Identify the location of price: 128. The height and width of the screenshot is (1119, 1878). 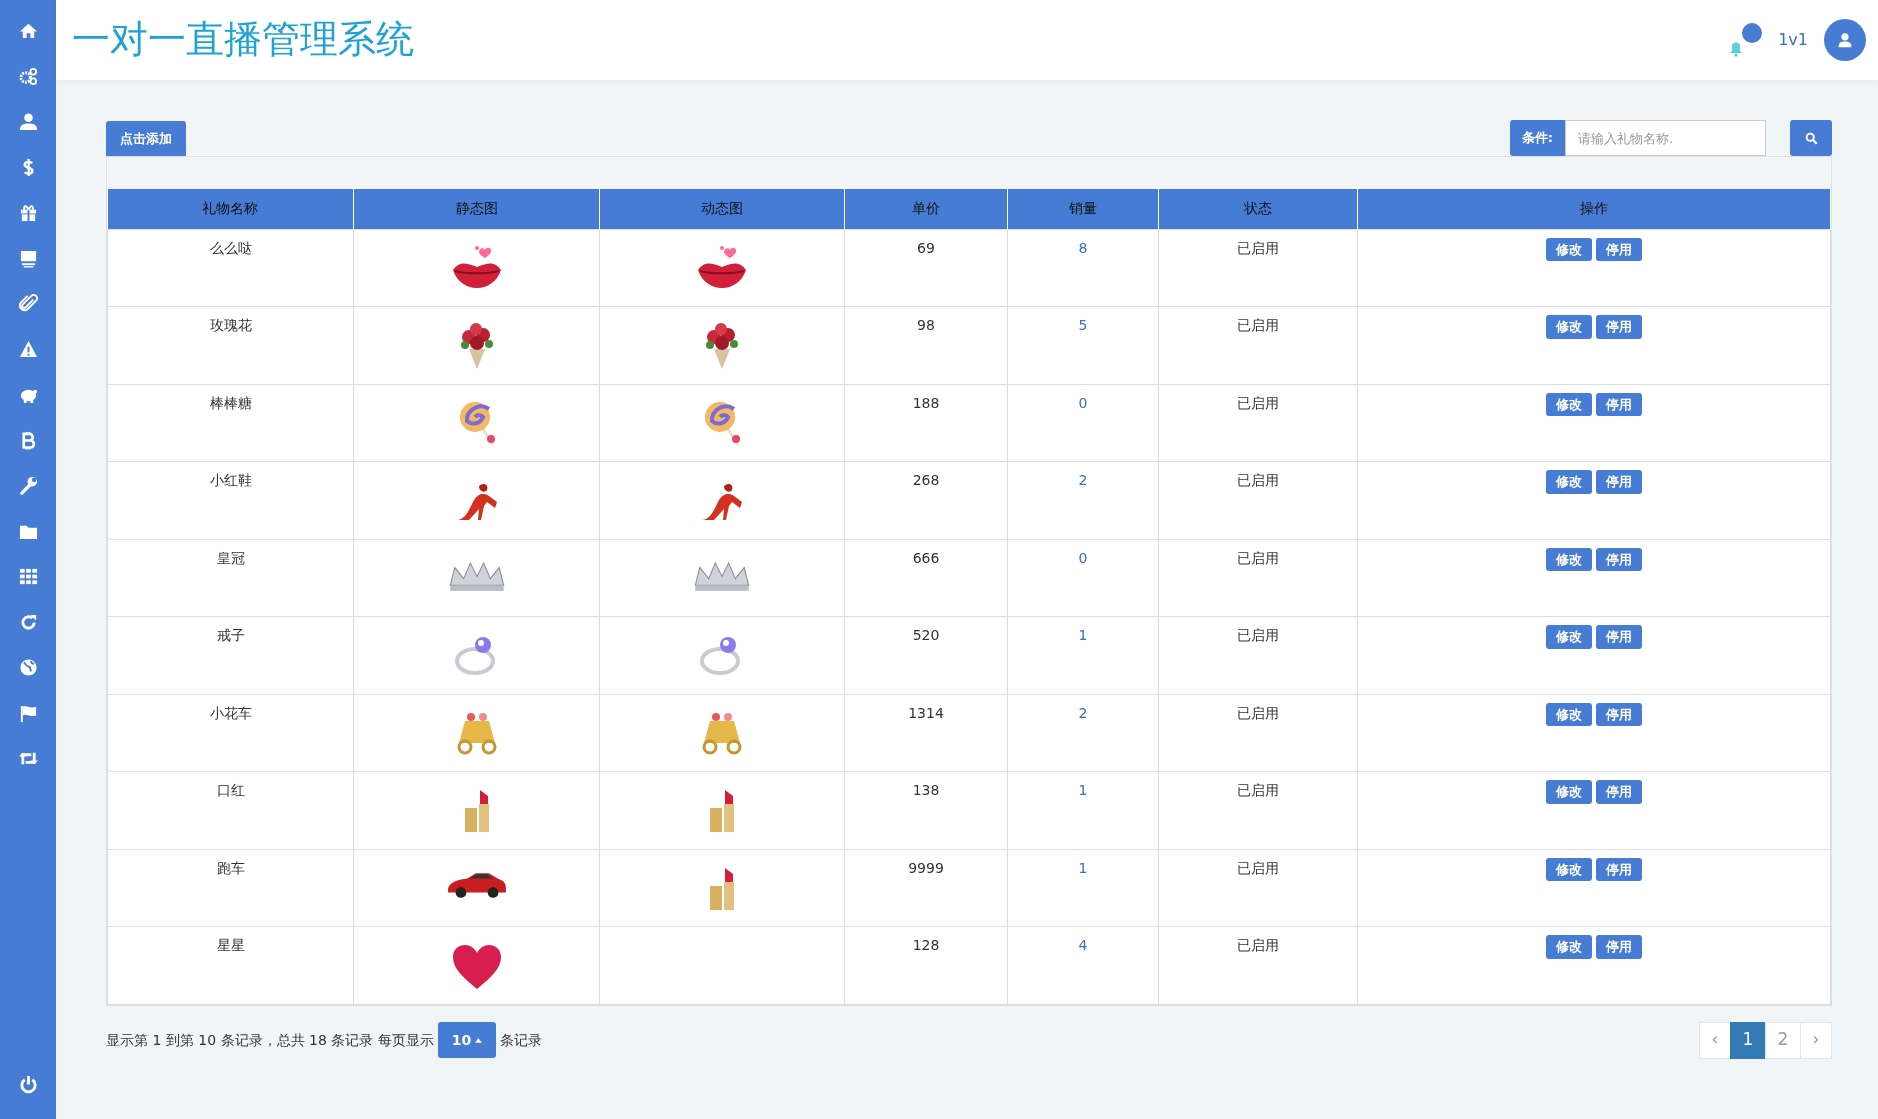
(926, 945).